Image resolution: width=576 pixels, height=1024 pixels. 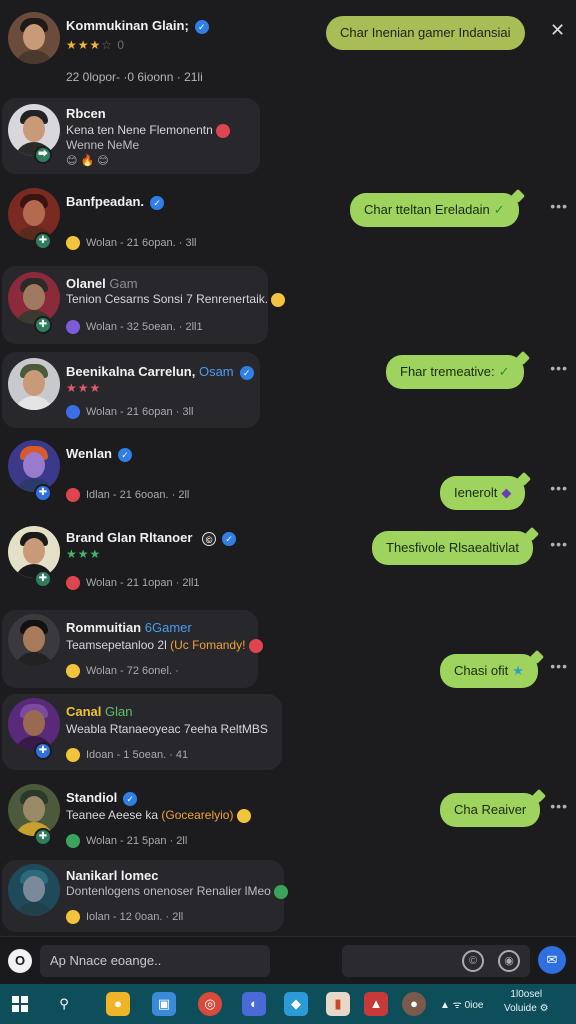 I want to click on browser-icon: ◎, so click(x=210, y=1004).